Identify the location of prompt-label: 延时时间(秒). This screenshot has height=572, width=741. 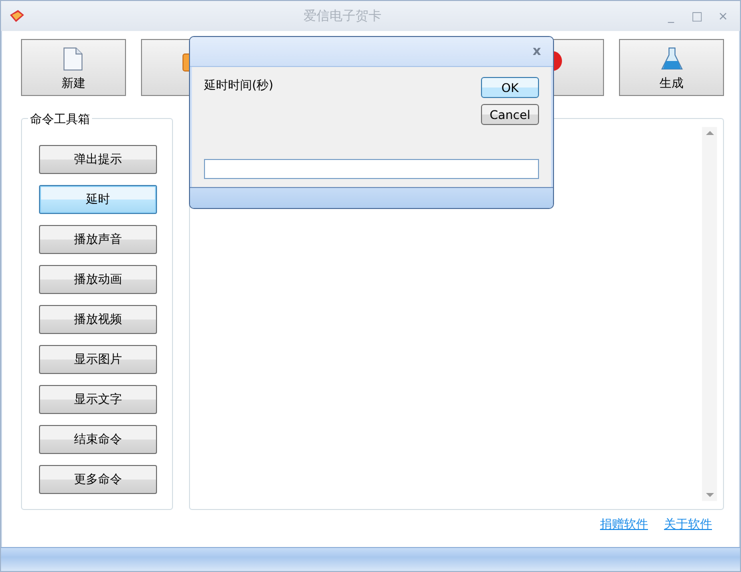
(239, 85).